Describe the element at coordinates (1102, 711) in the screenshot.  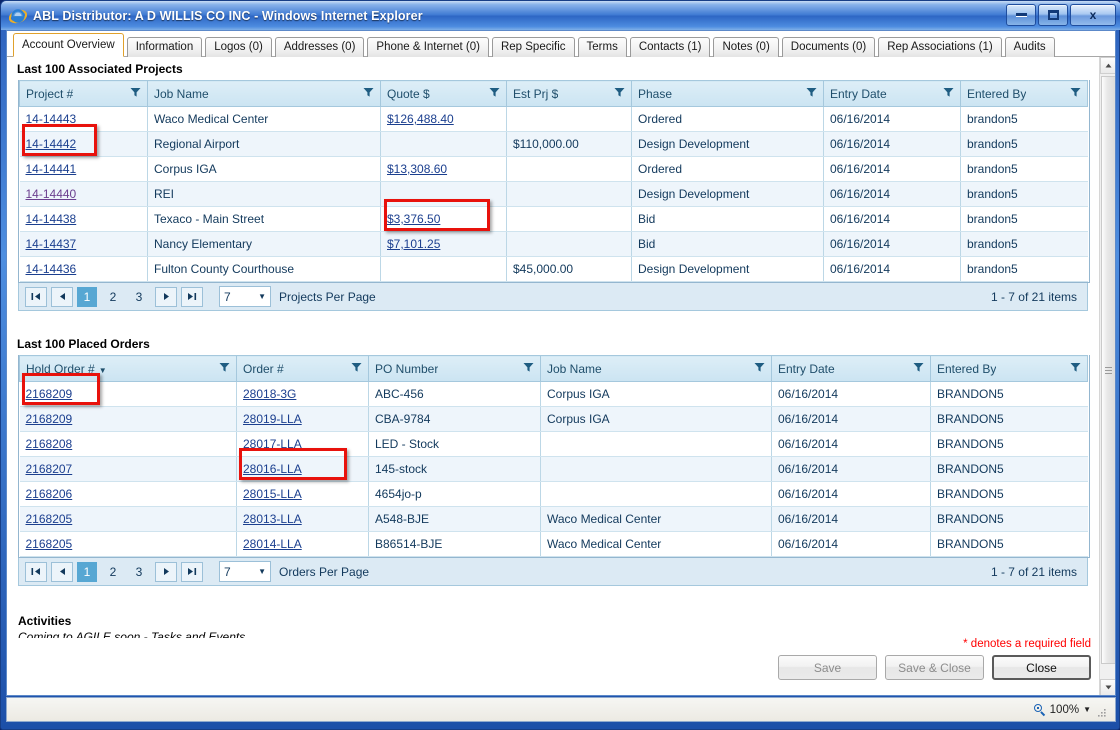
I see `resize-grip-icon` at that location.